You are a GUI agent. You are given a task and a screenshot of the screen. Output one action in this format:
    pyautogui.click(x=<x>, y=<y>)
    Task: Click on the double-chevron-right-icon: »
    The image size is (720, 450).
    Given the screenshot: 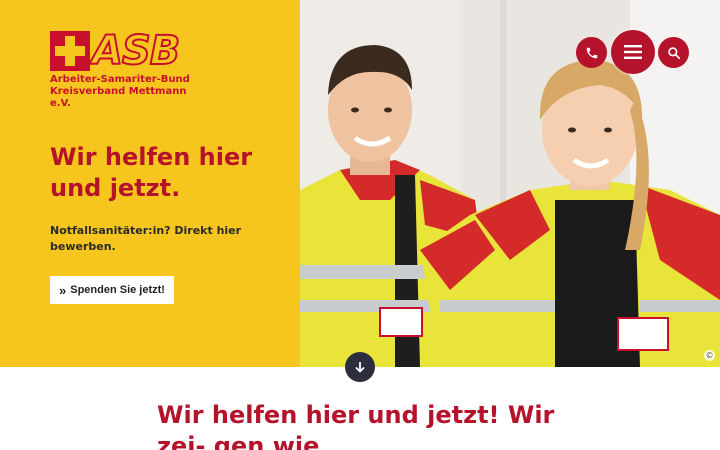 What is the action you would take?
    pyautogui.click(x=63, y=290)
    